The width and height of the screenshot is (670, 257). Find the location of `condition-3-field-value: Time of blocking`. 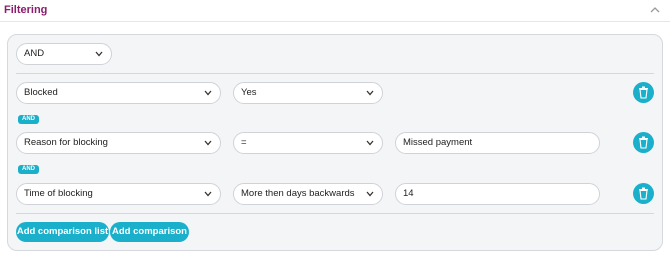

condition-3-field-value: Time of blocking is located at coordinates (58, 193).